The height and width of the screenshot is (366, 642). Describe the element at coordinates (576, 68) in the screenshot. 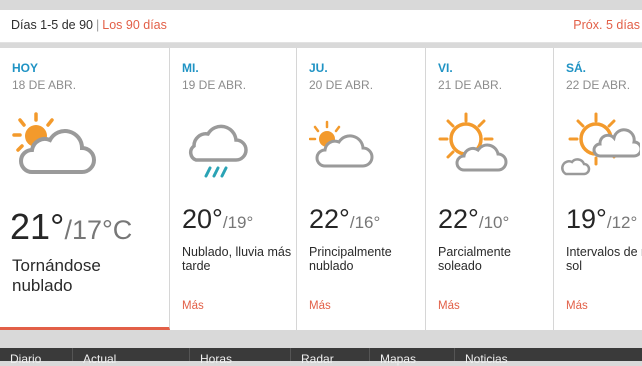

I see `day-name: SÁ.` at that location.